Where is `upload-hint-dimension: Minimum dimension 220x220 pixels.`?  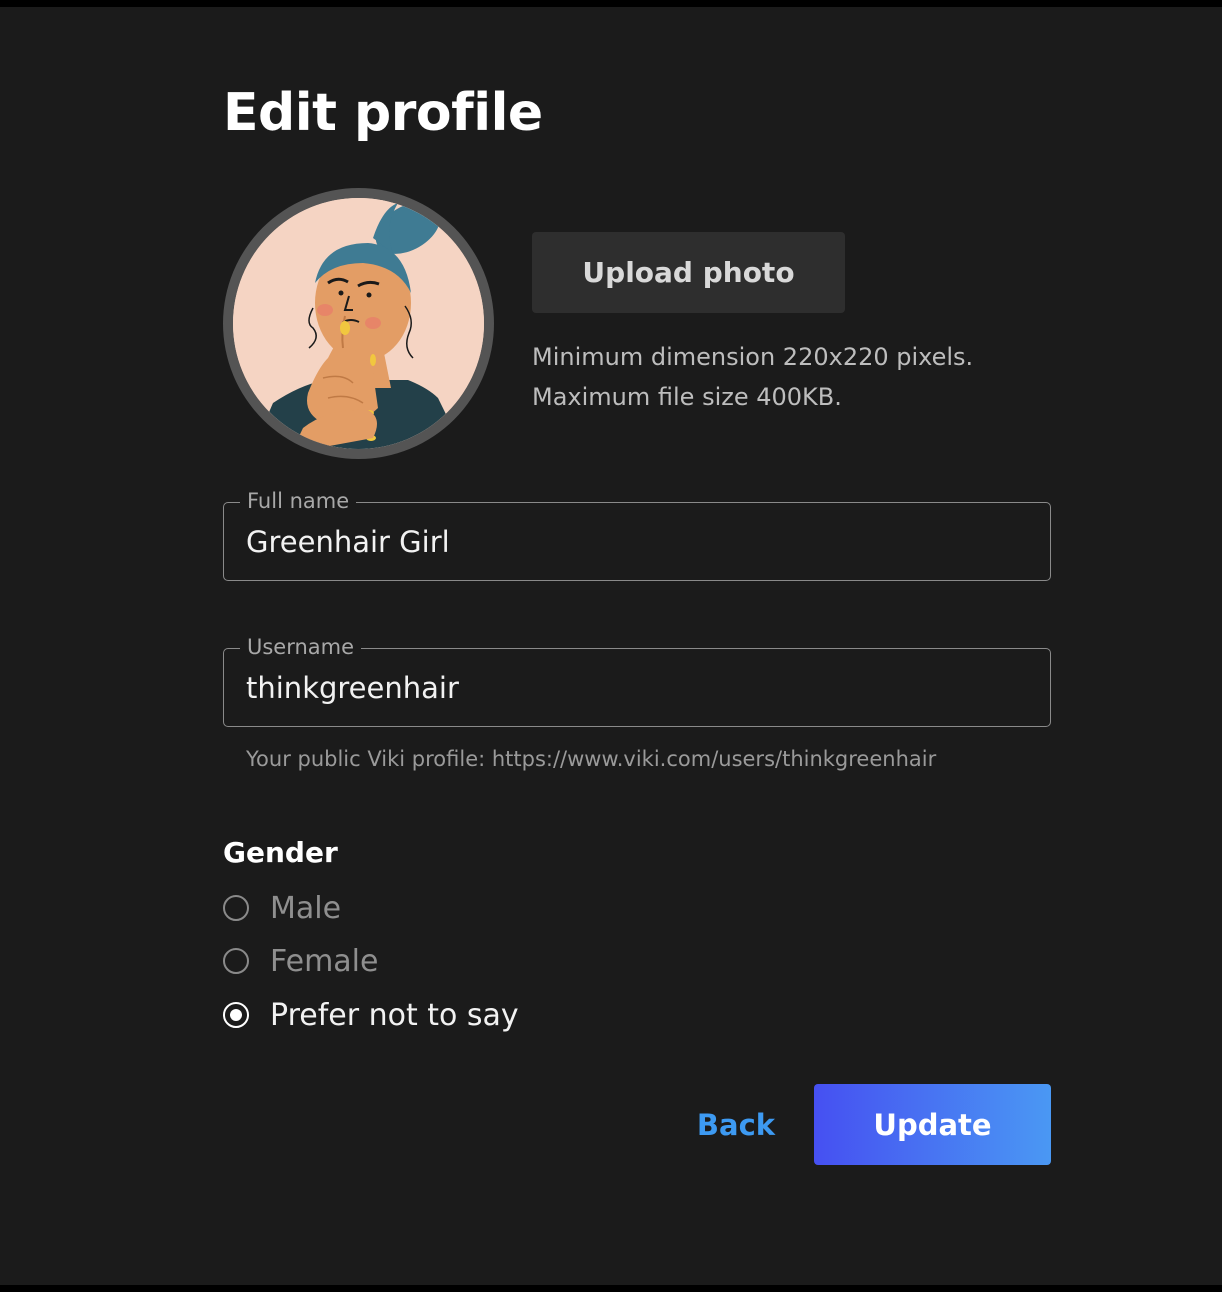
upload-hint-dimension: Minimum dimension 220x220 pixels. is located at coordinates (753, 357).